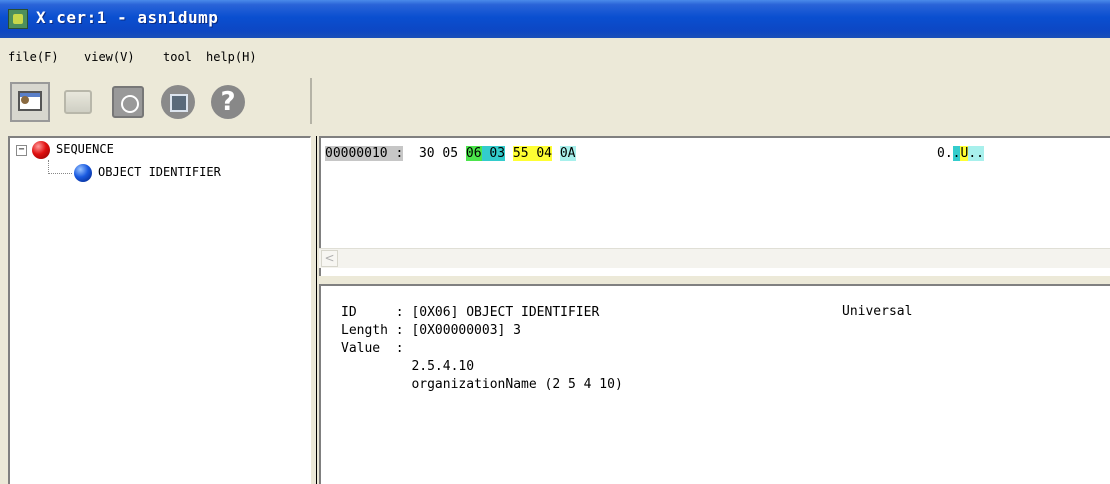 The width and height of the screenshot is (1110, 484). I want to click on hex-byte: 30, so click(426, 153).